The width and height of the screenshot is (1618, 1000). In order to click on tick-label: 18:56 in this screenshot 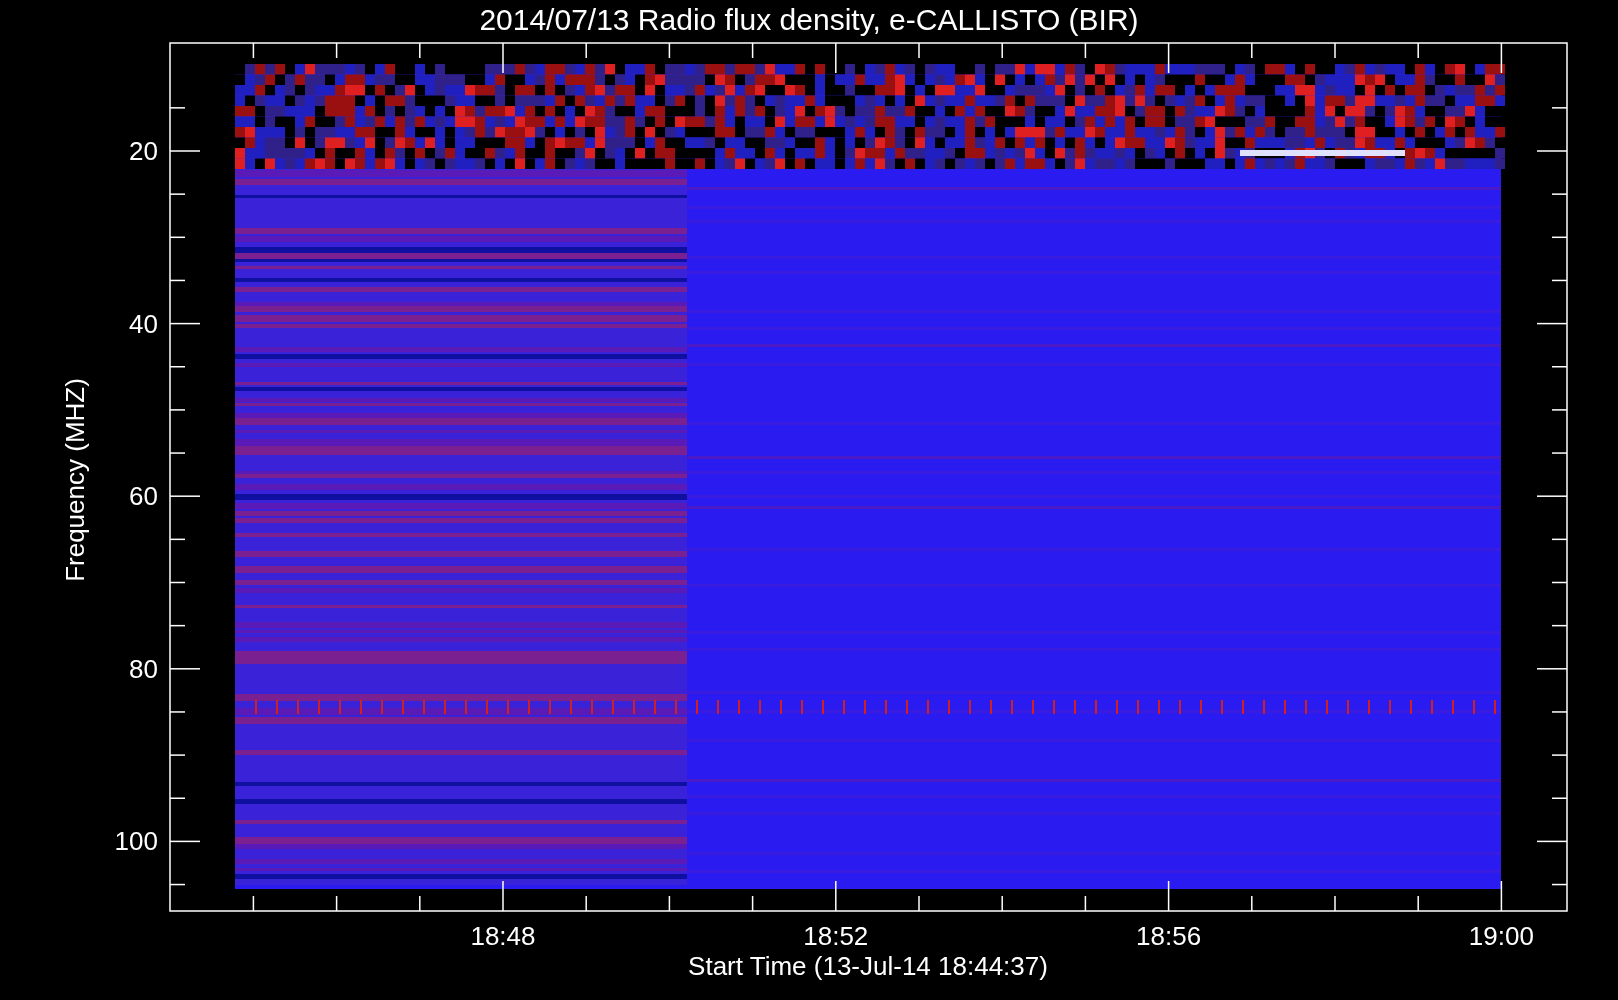, I will do `click(1169, 936)`.